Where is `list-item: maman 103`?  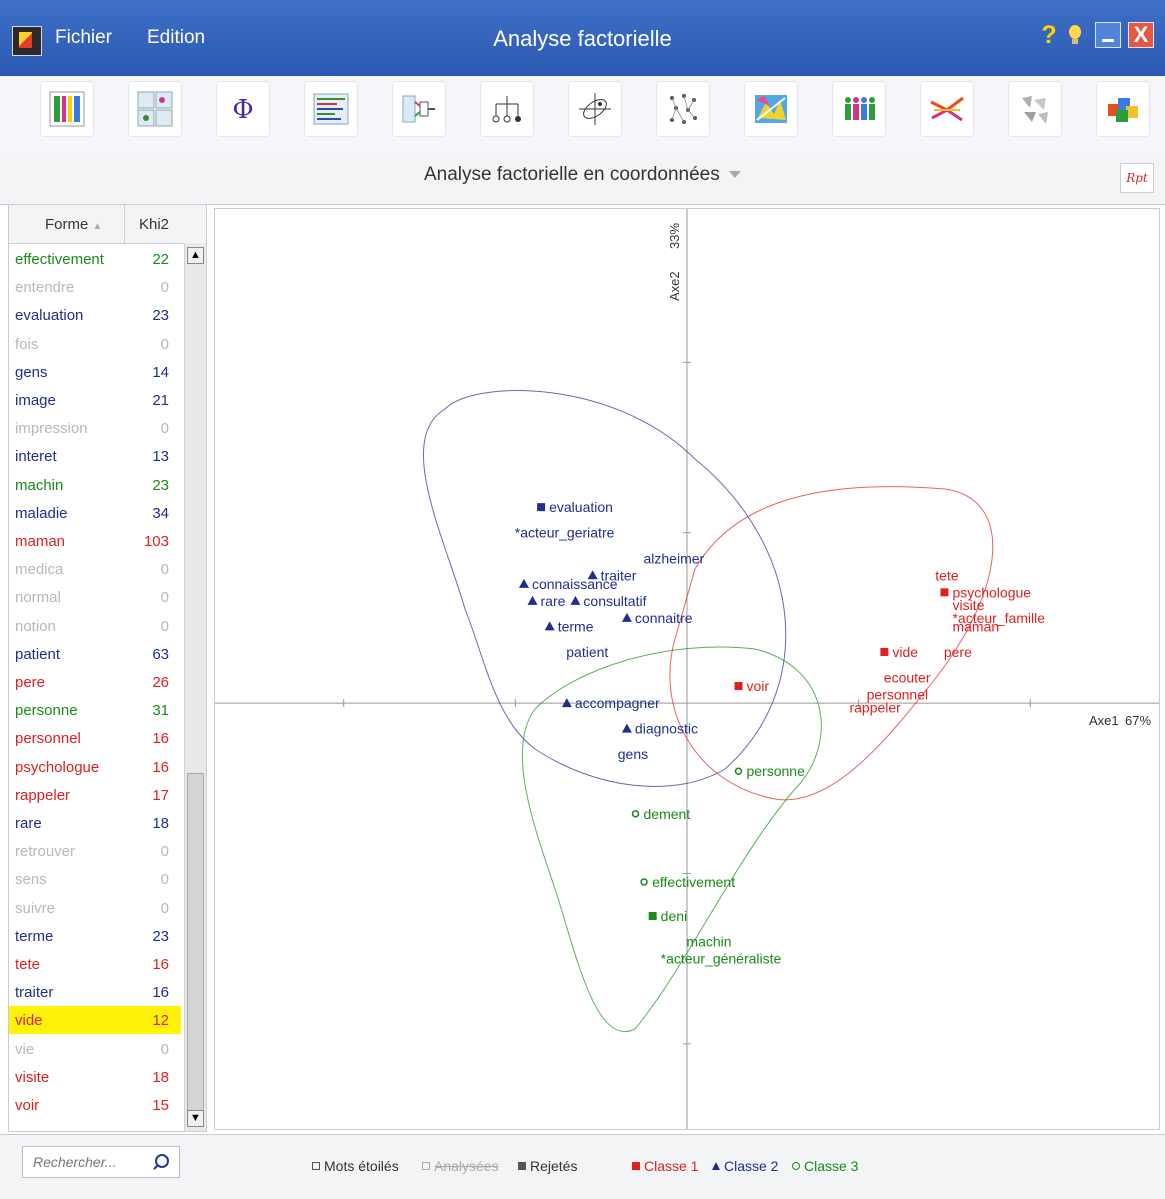
list-item: maman 103 is located at coordinates (95, 541).